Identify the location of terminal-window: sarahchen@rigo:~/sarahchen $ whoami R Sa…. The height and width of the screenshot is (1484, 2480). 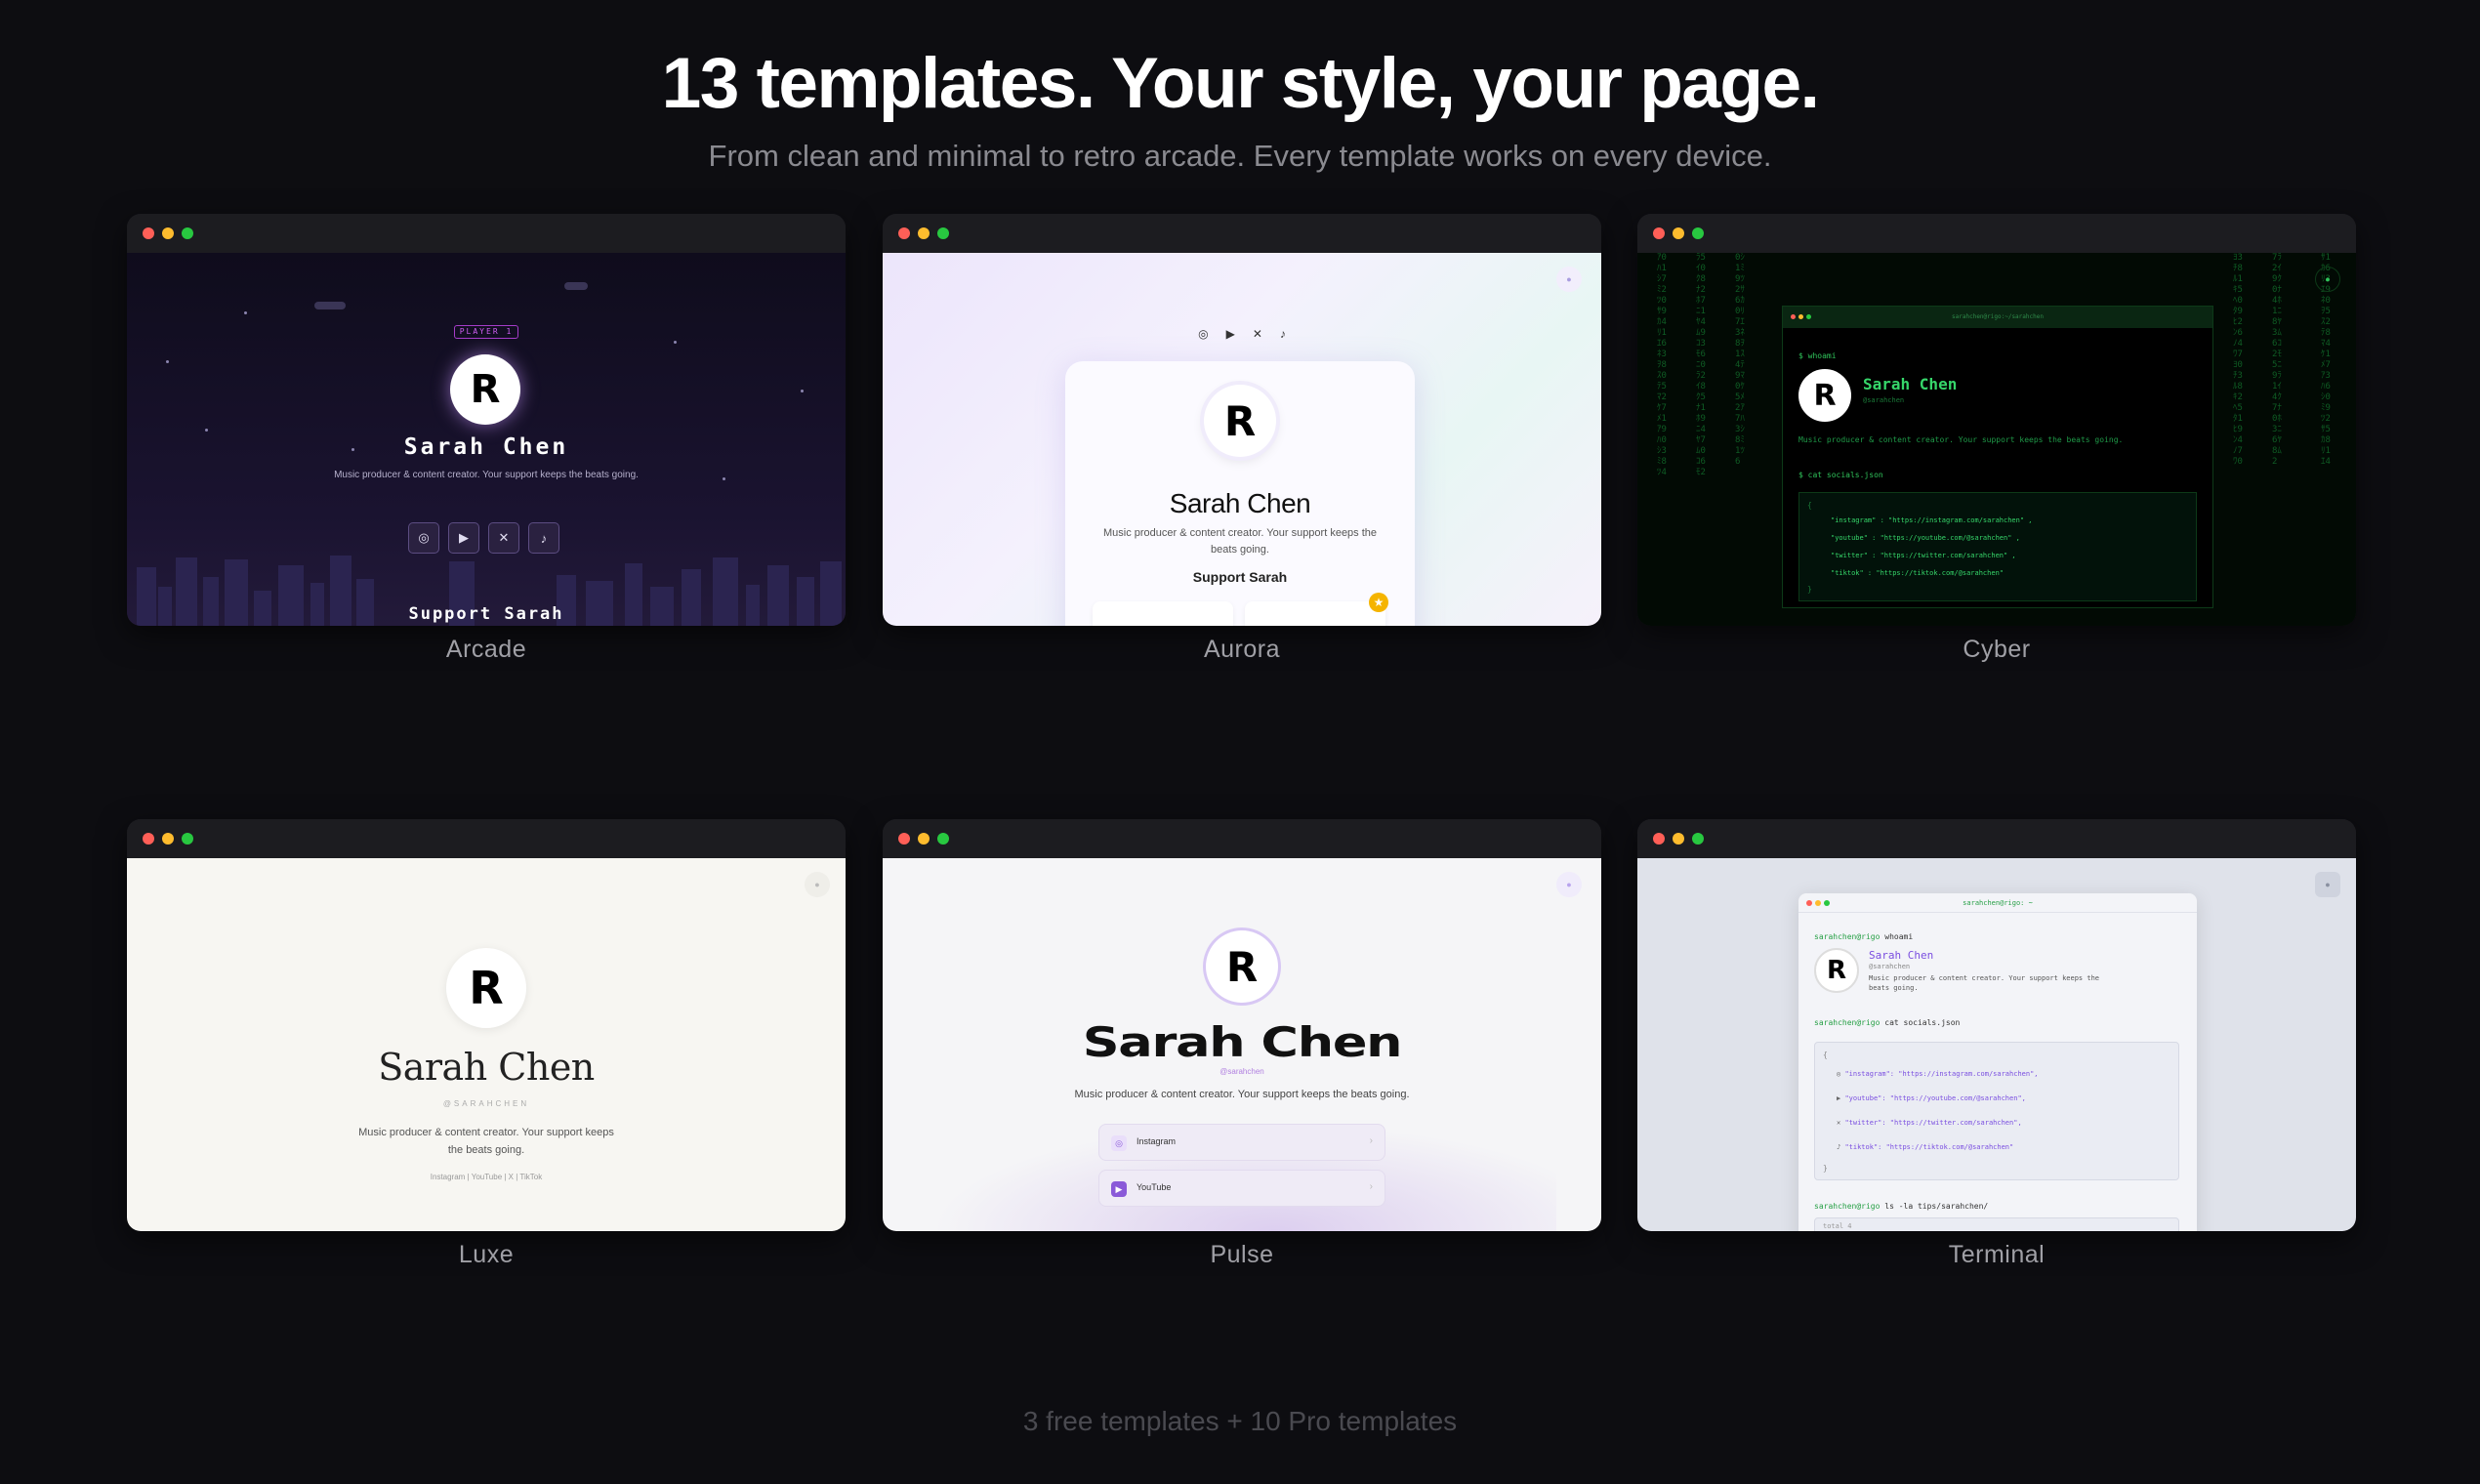
(1998, 457).